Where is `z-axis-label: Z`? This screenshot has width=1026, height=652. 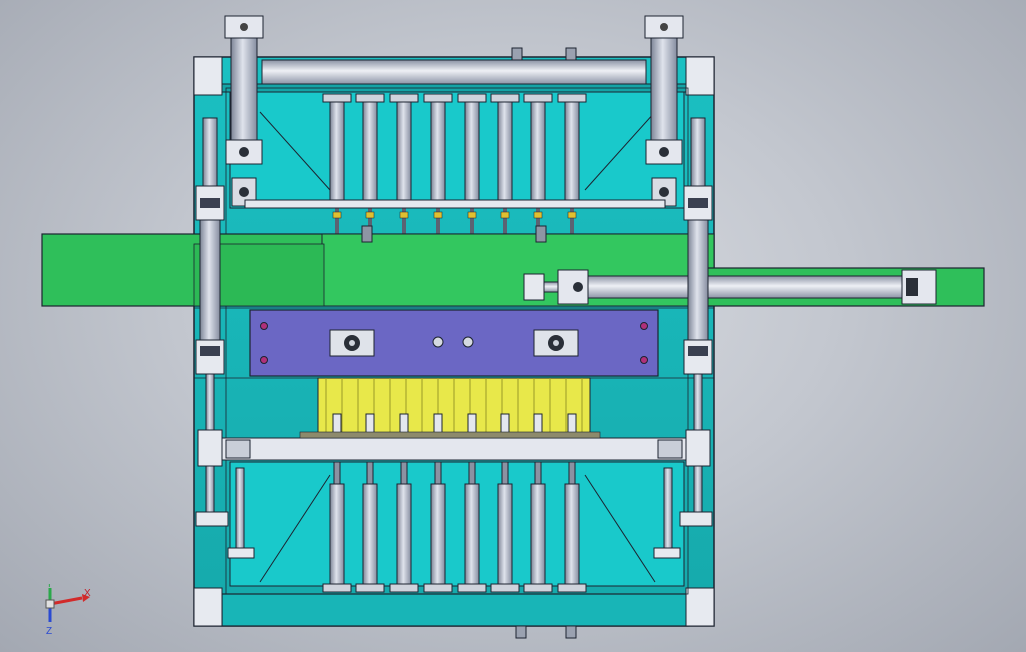 z-axis-label: Z is located at coordinates (49, 631).